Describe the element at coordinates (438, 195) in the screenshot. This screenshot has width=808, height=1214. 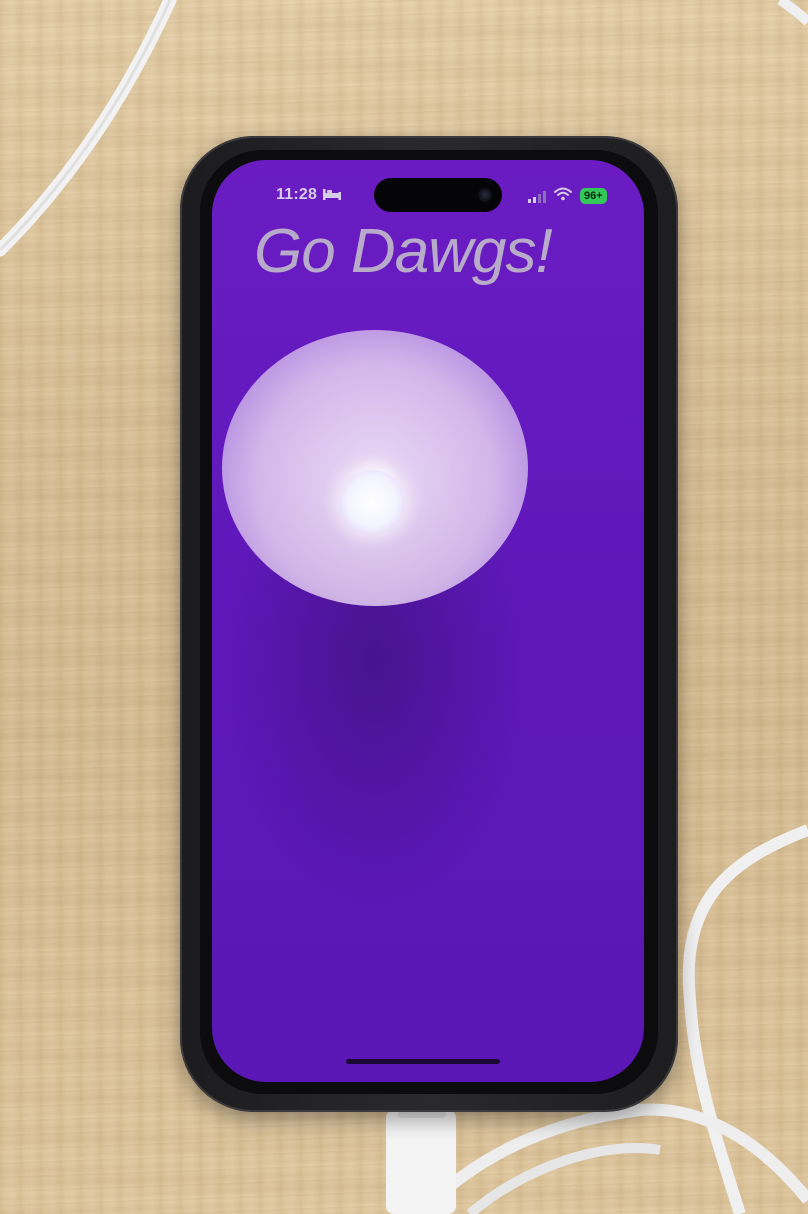
I see `dynamic-island` at that location.